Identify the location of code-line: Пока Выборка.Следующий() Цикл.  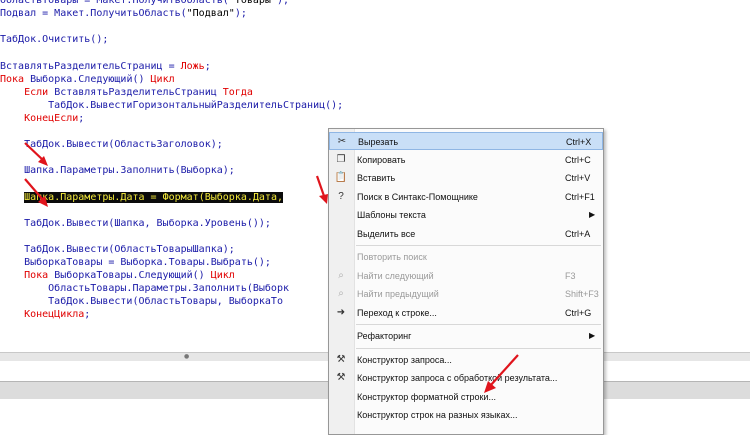
(87, 80).